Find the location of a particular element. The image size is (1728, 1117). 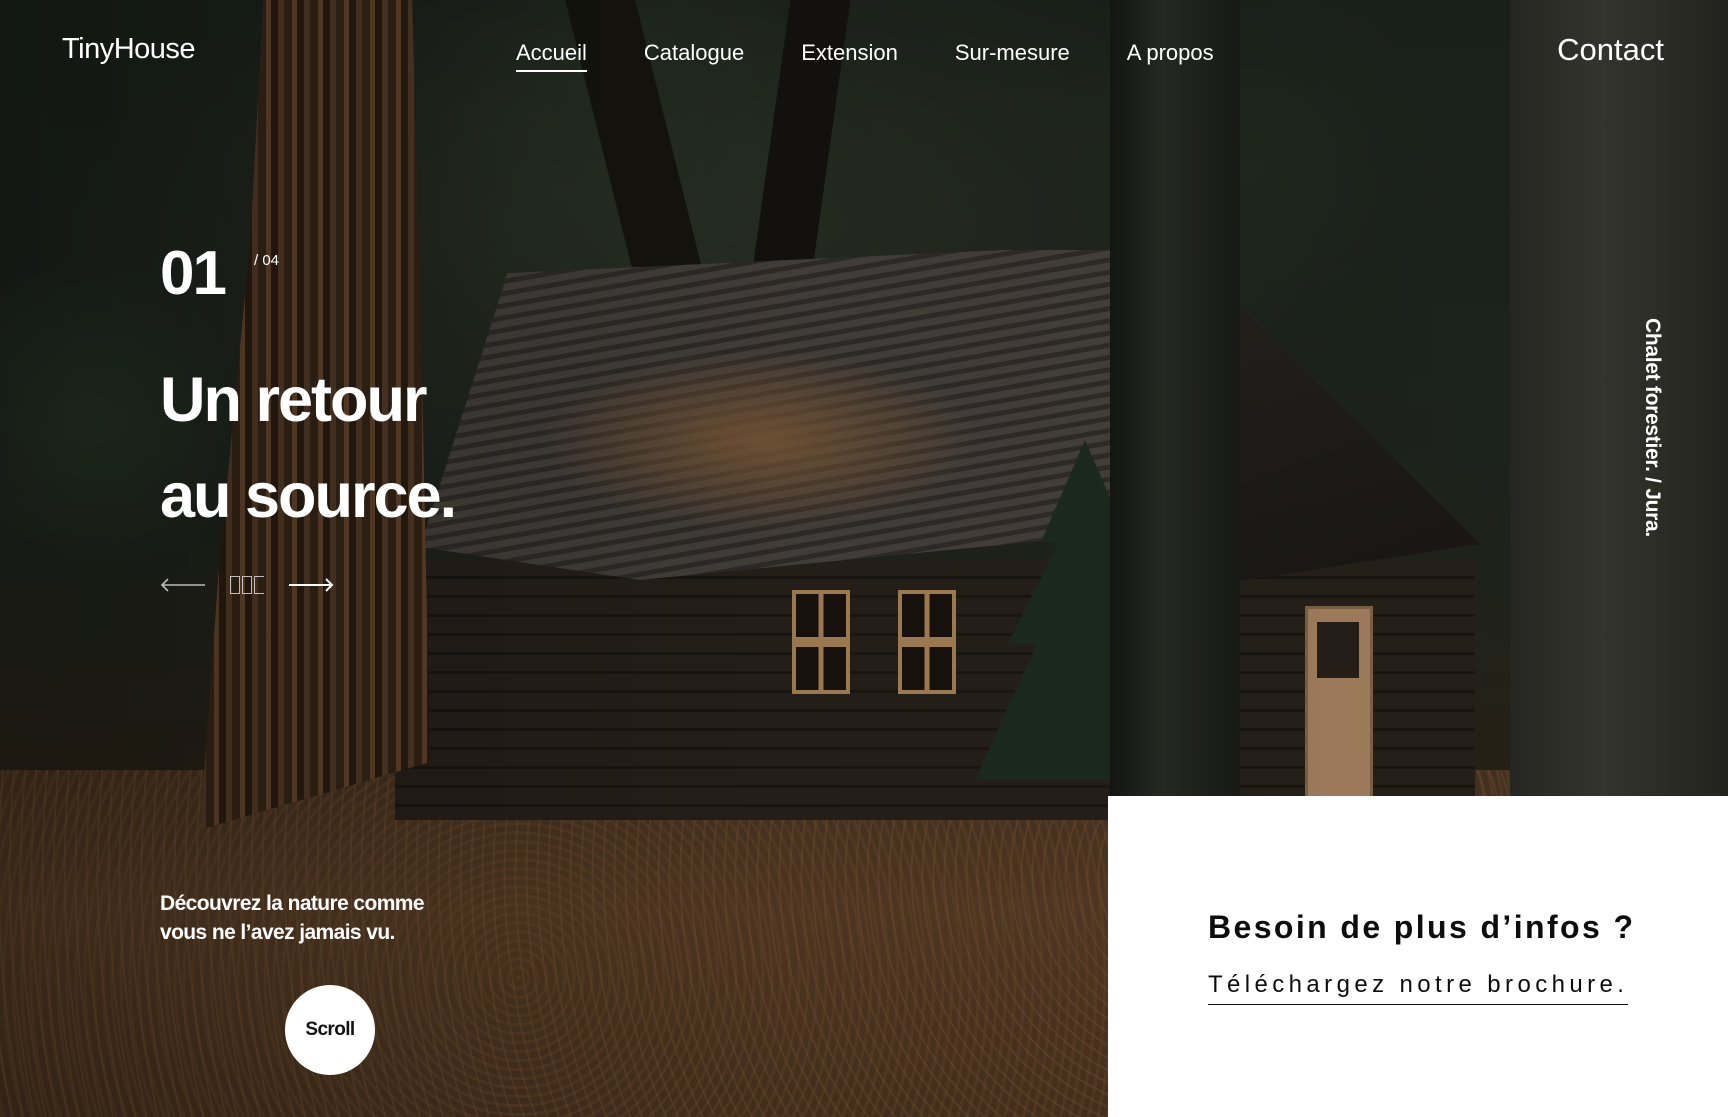

slide-total-number: / 04 is located at coordinates (267, 260).